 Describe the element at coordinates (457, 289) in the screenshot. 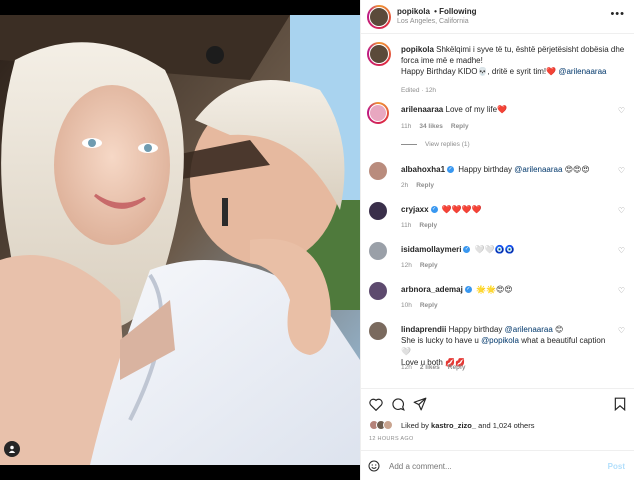

I see `comment-text: arbnora_ademaj ✓ 🌟🌟😍😍` at that location.